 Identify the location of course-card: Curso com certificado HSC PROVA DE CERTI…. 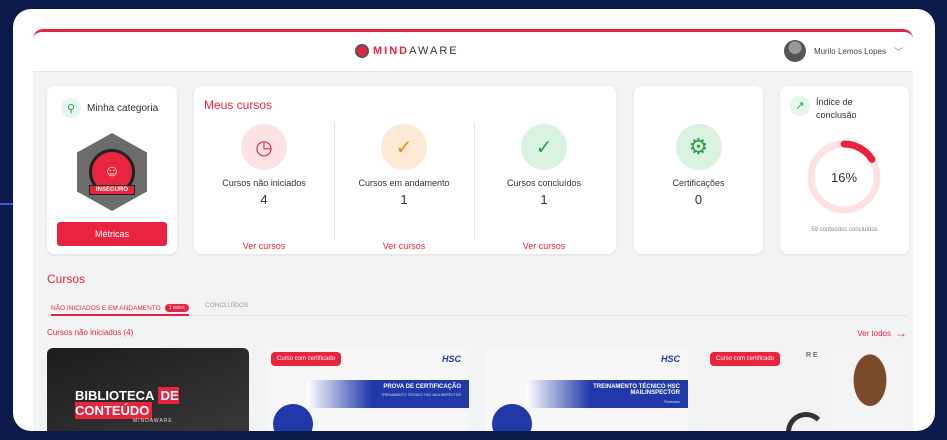
(368, 389).